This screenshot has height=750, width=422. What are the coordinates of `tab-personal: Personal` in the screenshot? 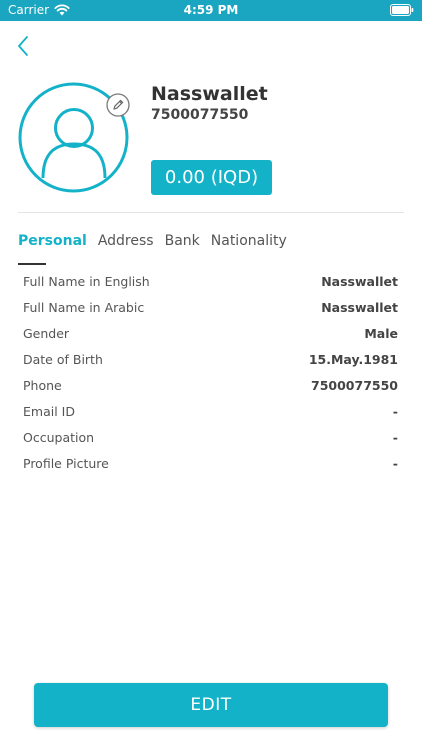 It's located at (52, 248).